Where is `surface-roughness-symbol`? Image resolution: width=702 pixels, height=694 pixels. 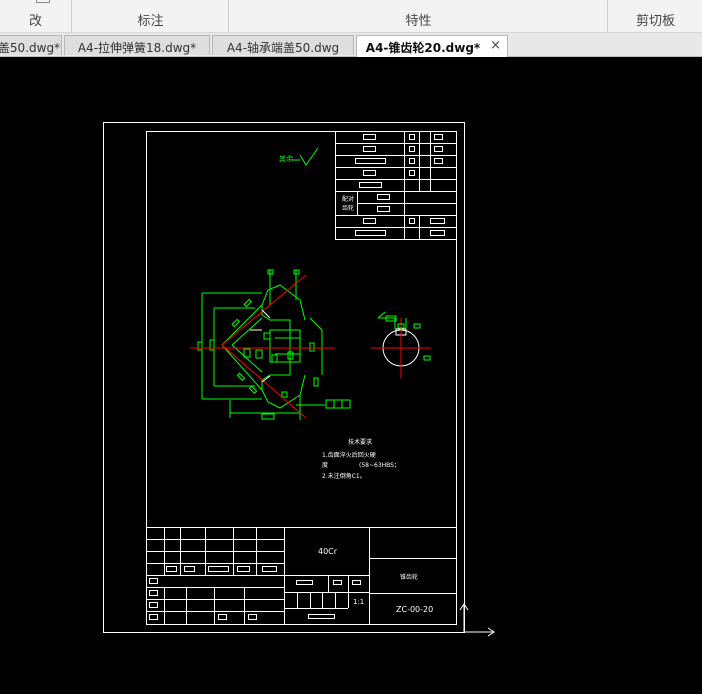 surface-roughness-symbol is located at coordinates (305, 156).